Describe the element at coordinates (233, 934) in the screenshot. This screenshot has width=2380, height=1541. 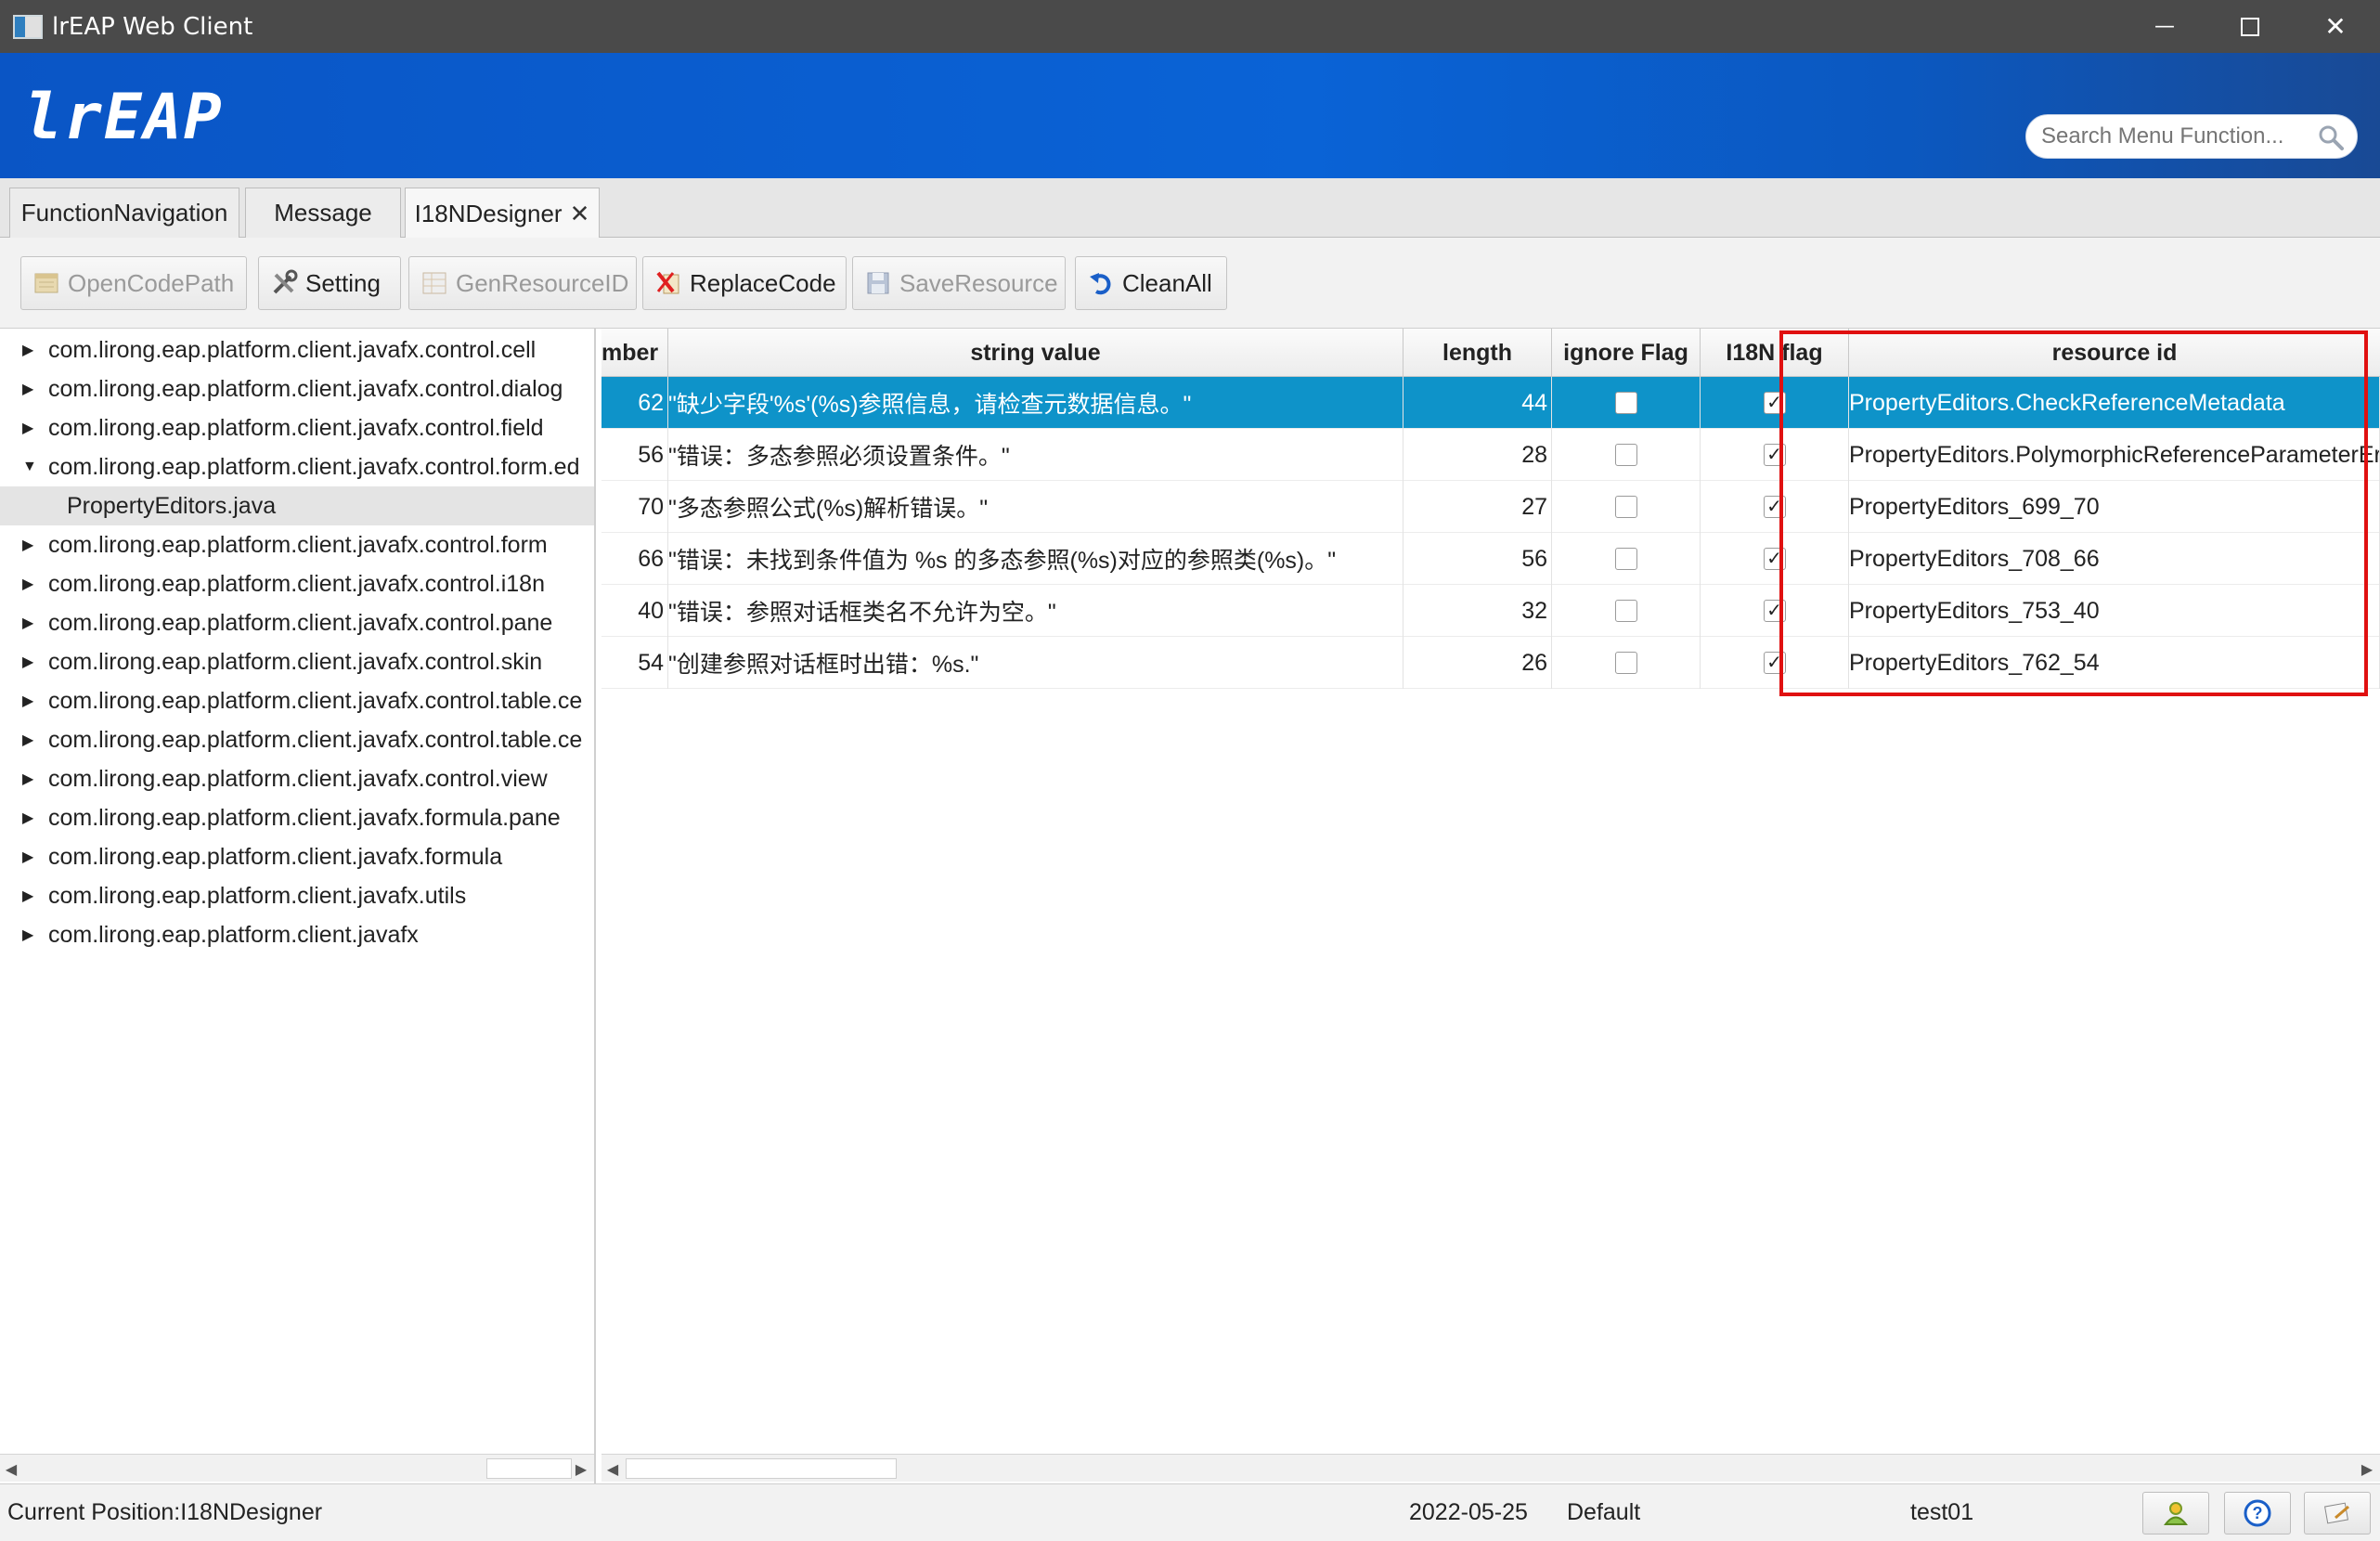
I see `tree-item-label: com.lirong.eap.platform.client.javafx` at that location.